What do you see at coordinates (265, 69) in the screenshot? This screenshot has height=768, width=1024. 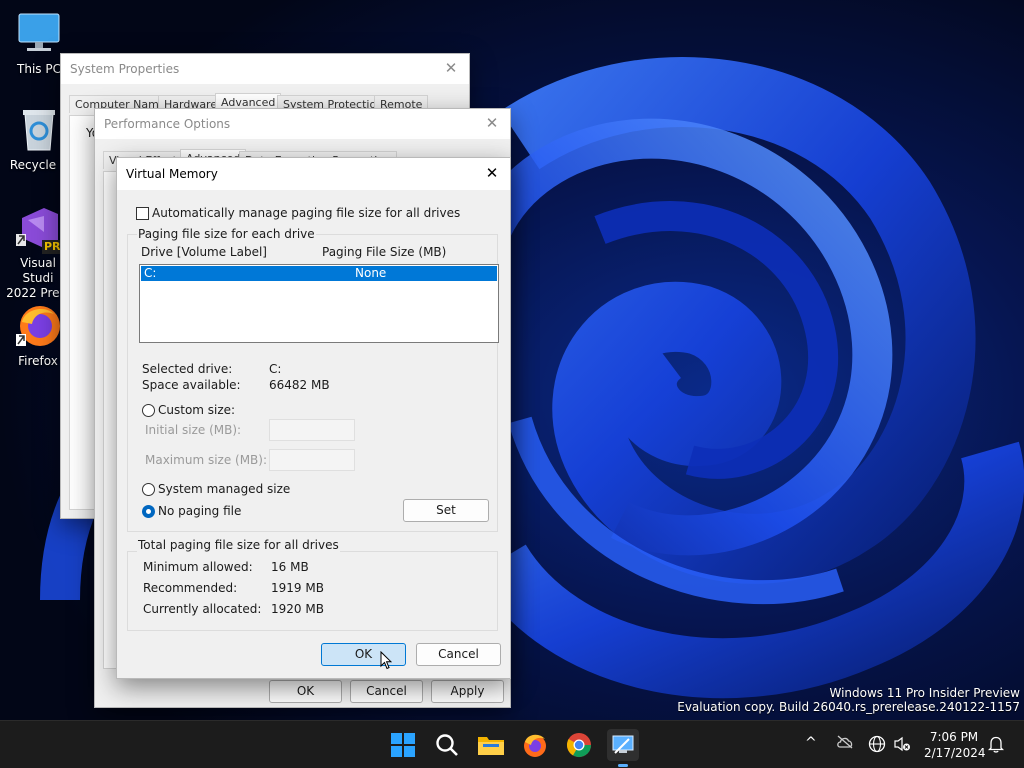 I see `title-bar: System Properties ✕` at bounding box center [265, 69].